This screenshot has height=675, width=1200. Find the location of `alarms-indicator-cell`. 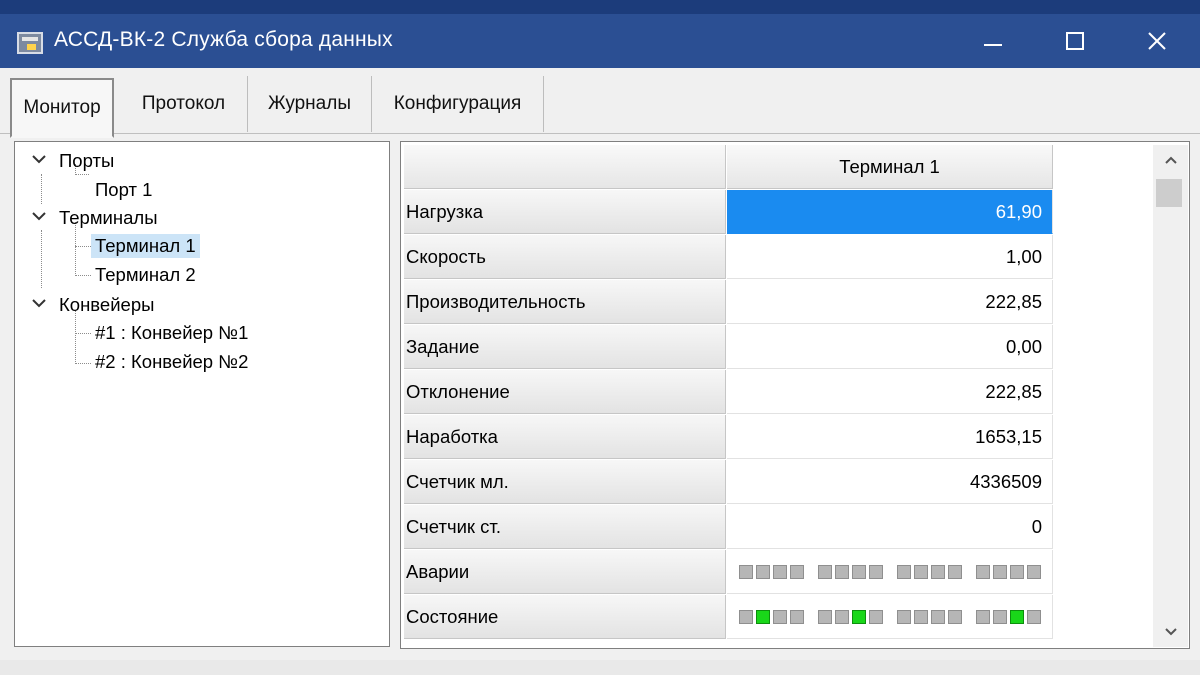

alarms-indicator-cell is located at coordinates (890, 572).